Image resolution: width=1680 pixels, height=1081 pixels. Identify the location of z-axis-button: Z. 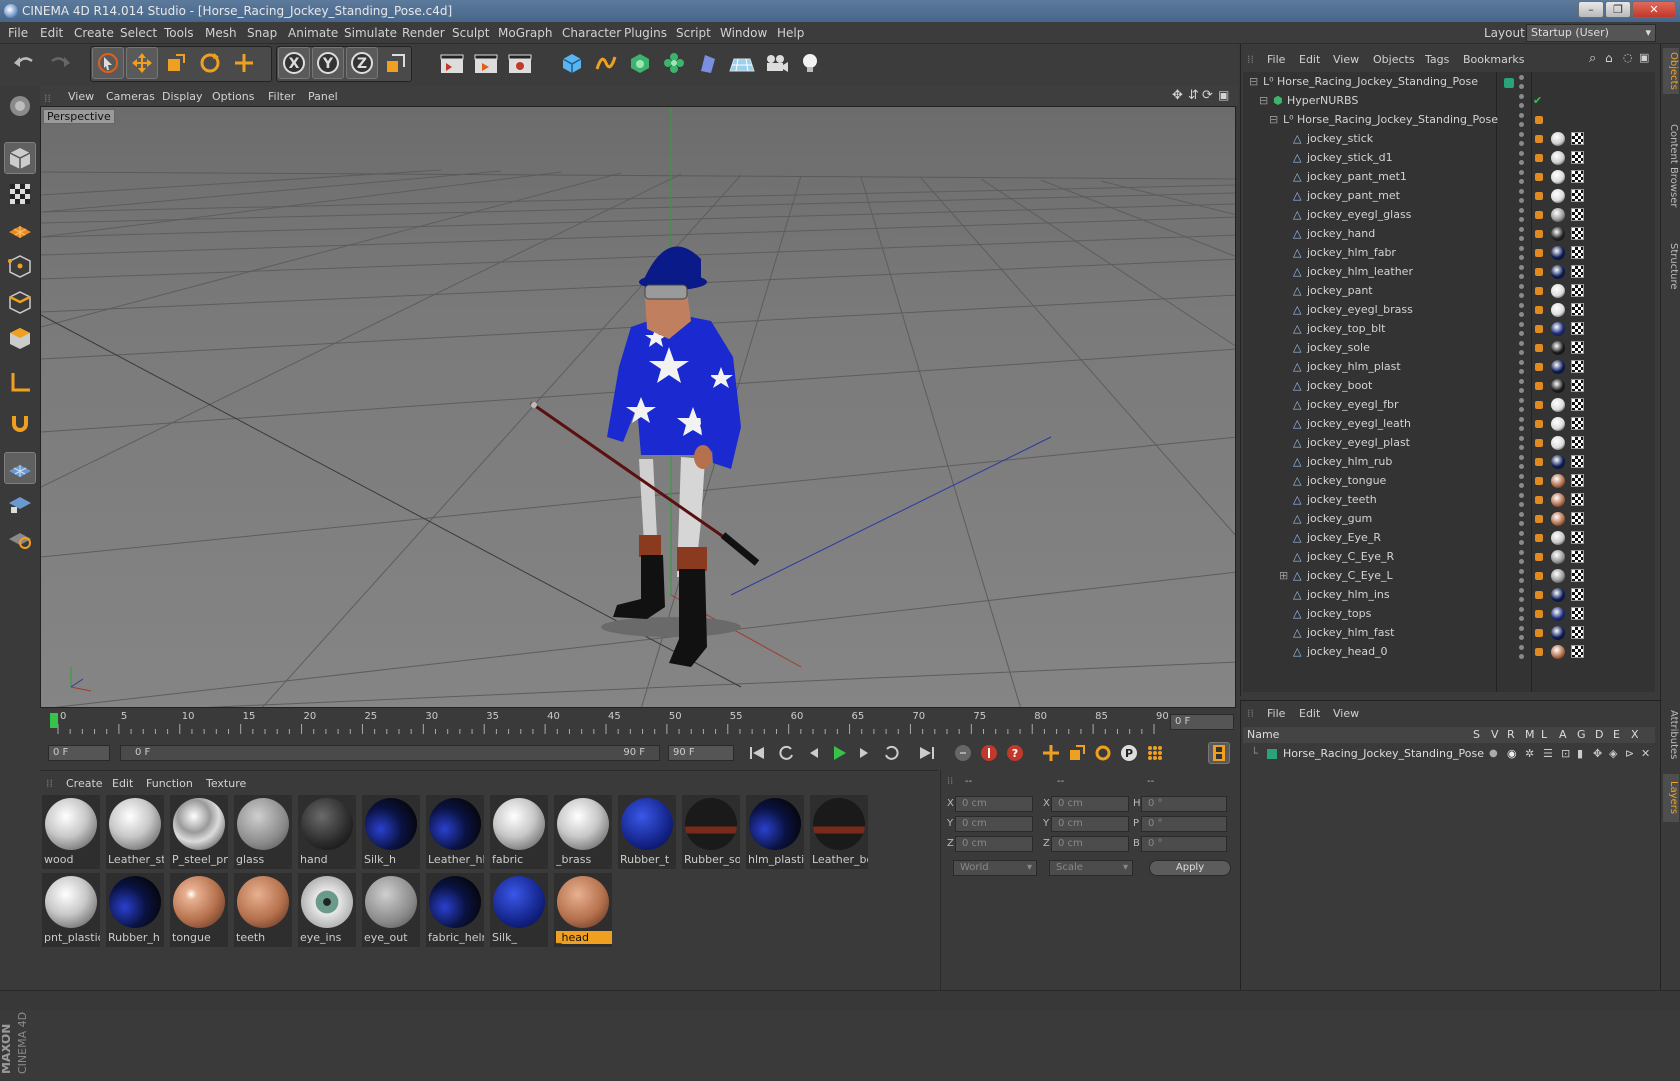
(362, 63).